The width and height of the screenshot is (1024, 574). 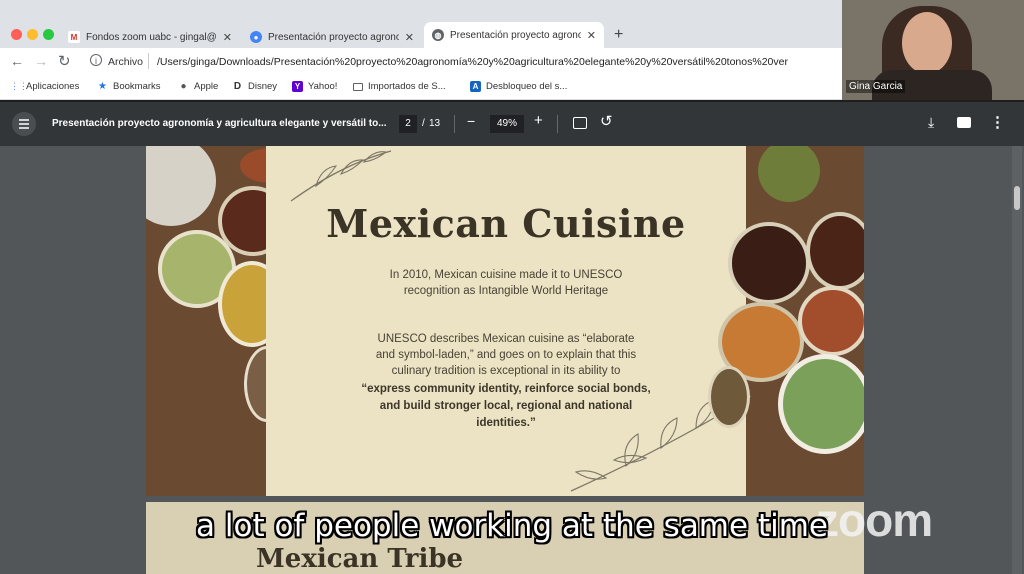 What do you see at coordinates (256, 37) in the screenshot?
I see `chrome-icon: ●` at bounding box center [256, 37].